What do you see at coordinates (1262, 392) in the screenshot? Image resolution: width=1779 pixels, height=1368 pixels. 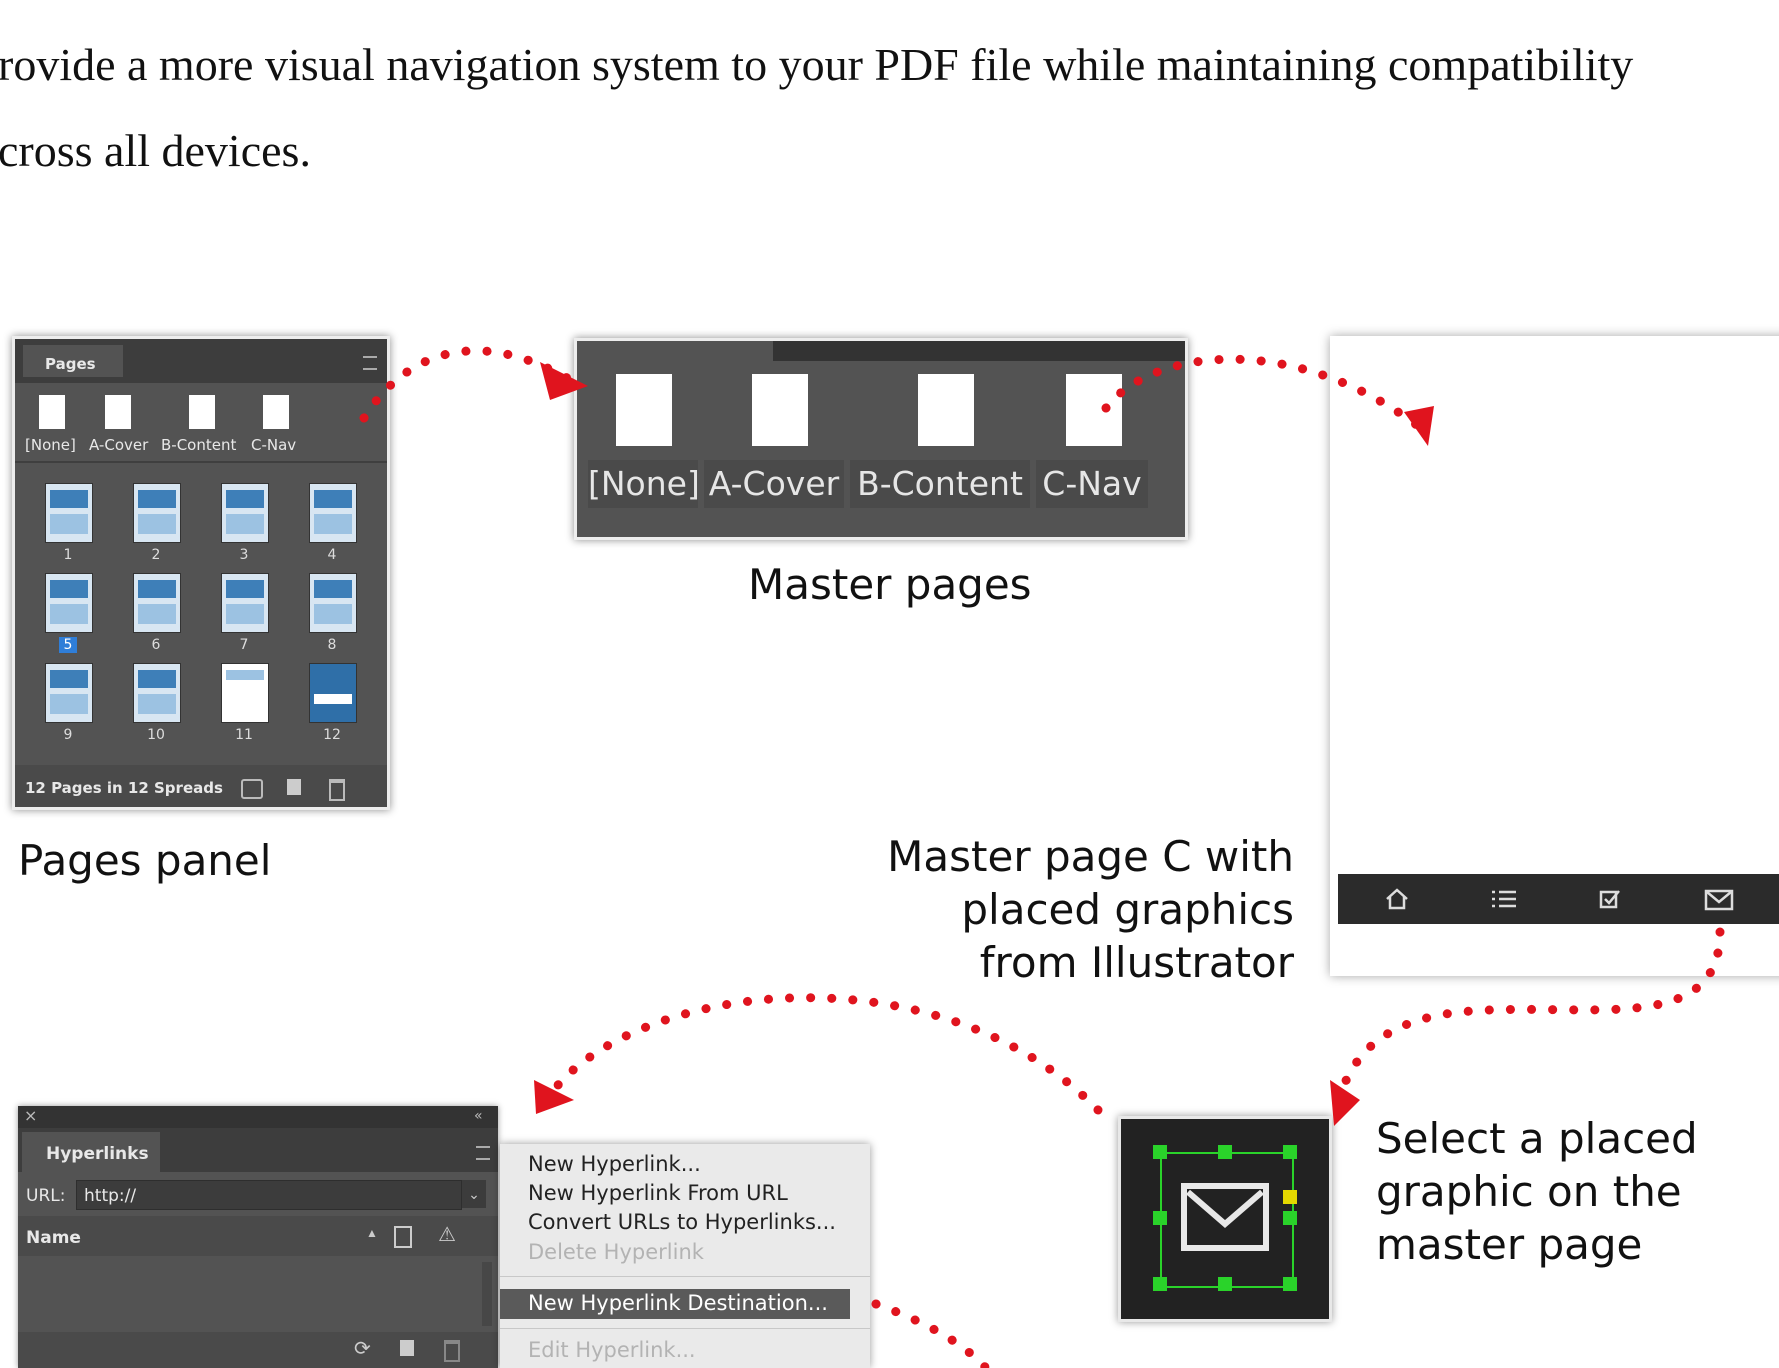 I see `arrow-masters-to-preview` at bounding box center [1262, 392].